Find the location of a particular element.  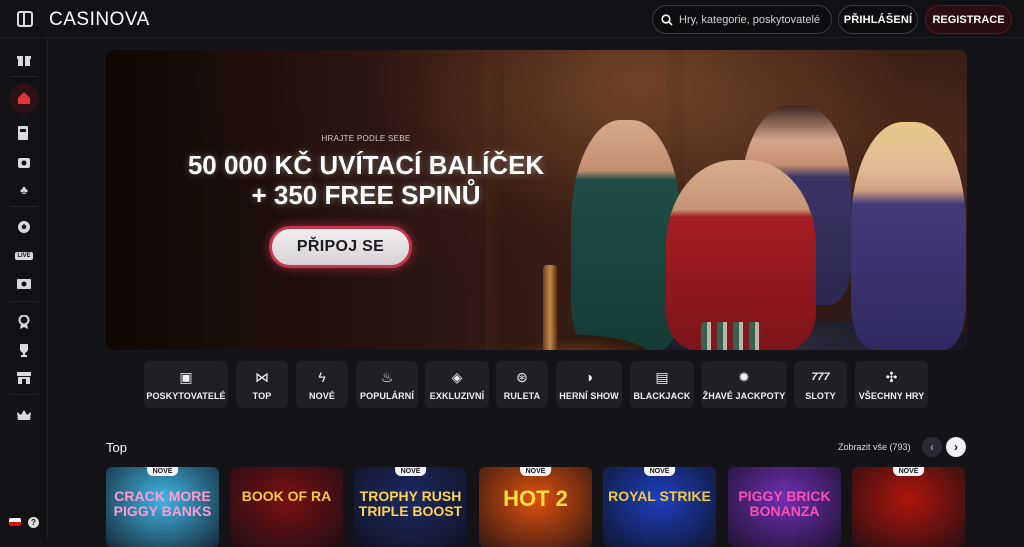

hero-title-line: 50 000 KČ UVÍTACÍ BALÍČEK is located at coordinates (366, 165).